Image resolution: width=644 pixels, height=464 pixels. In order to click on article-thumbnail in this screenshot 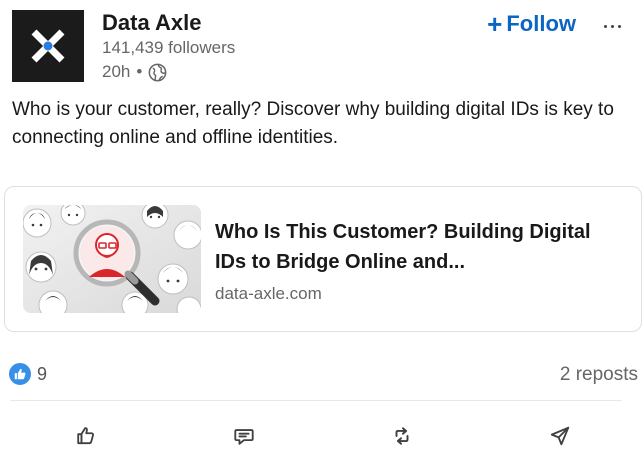, I will do `click(112, 259)`.